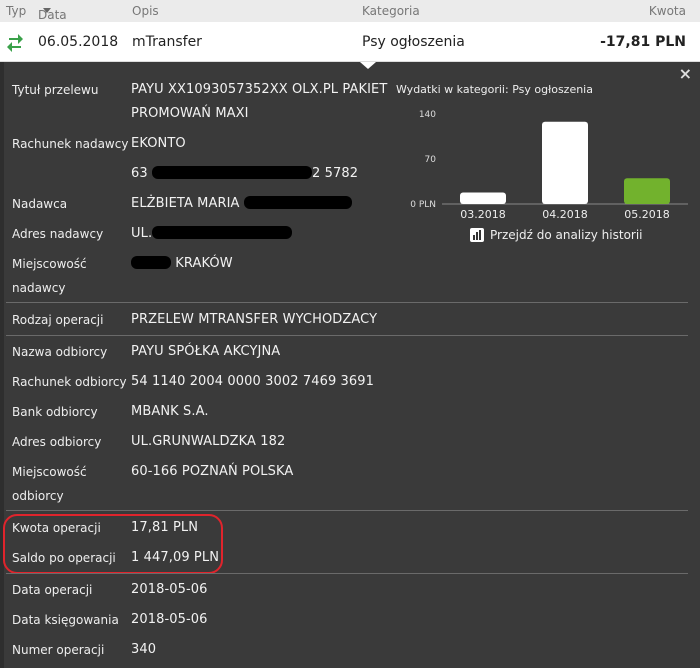  I want to click on list-header: Typ Data Opis Kategoria Kwota, so click(350, 11).